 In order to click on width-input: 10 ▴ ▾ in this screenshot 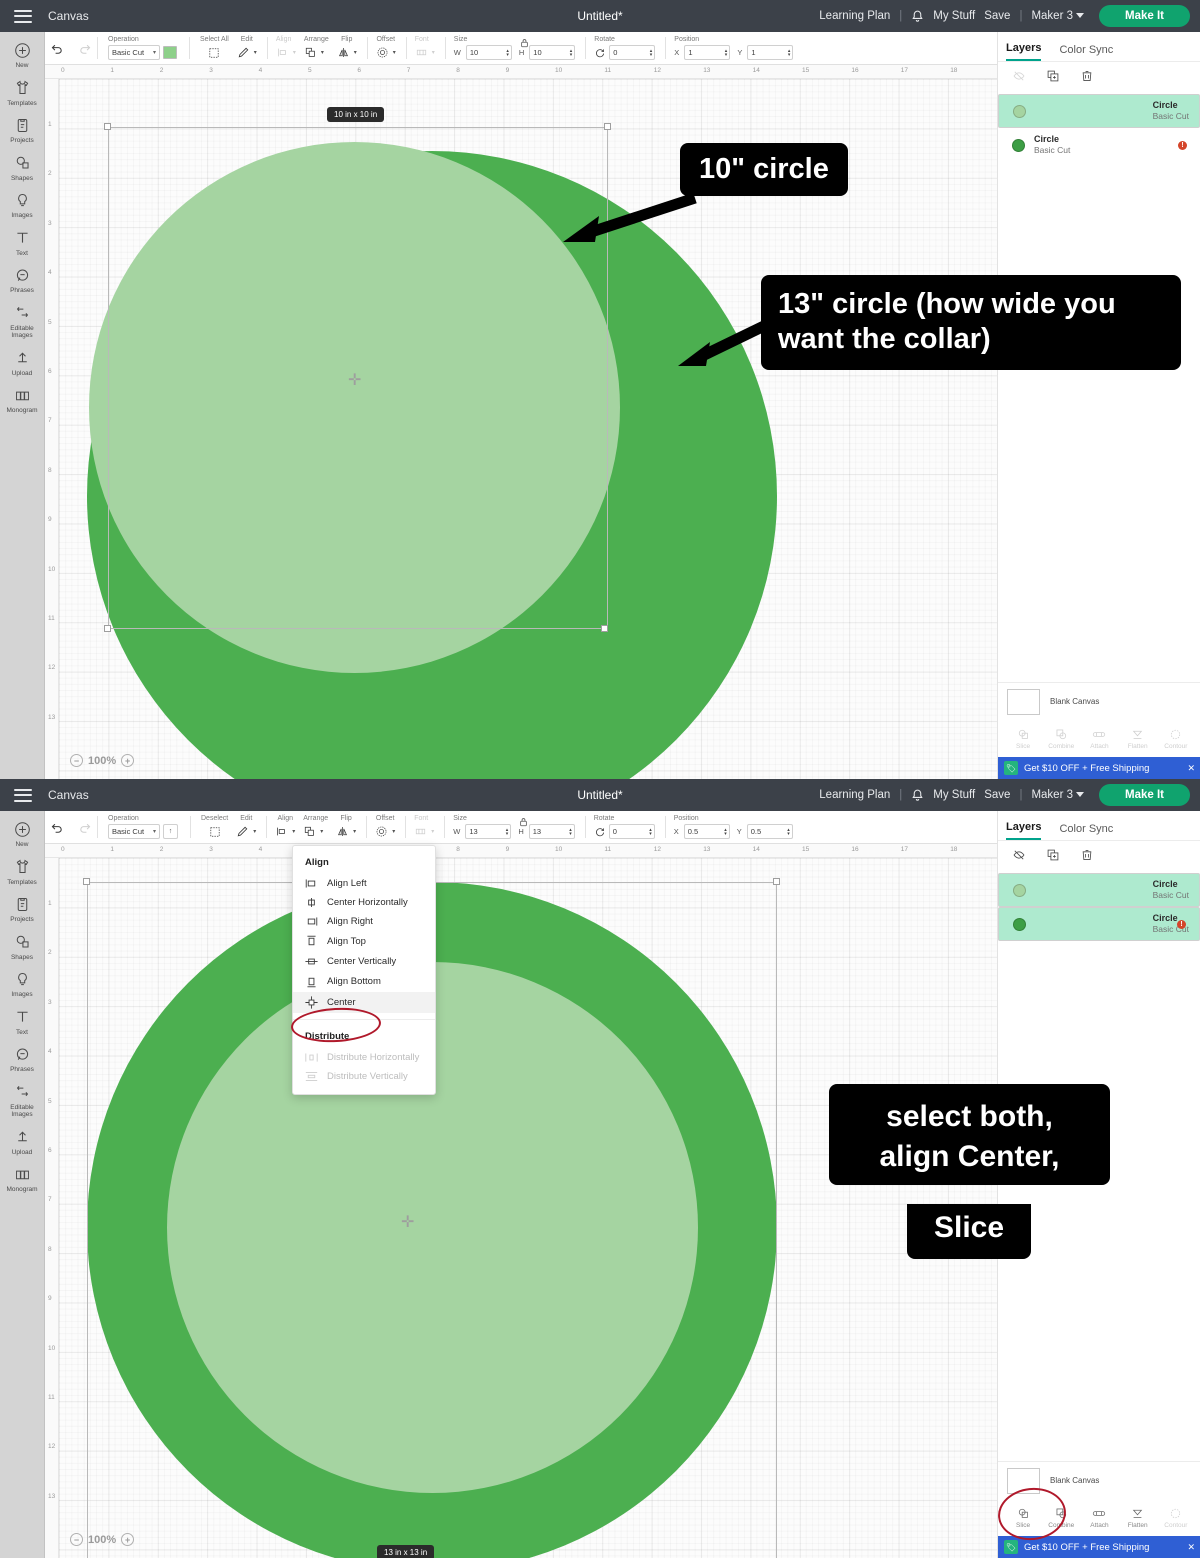, I will do `click(488, 52)`.